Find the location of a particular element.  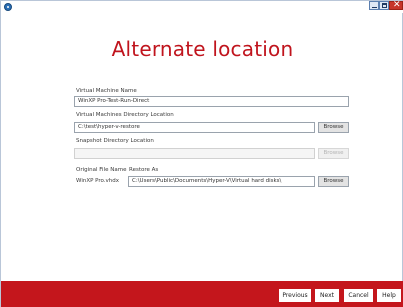

maximize-button is located at coordinates (384, 5).